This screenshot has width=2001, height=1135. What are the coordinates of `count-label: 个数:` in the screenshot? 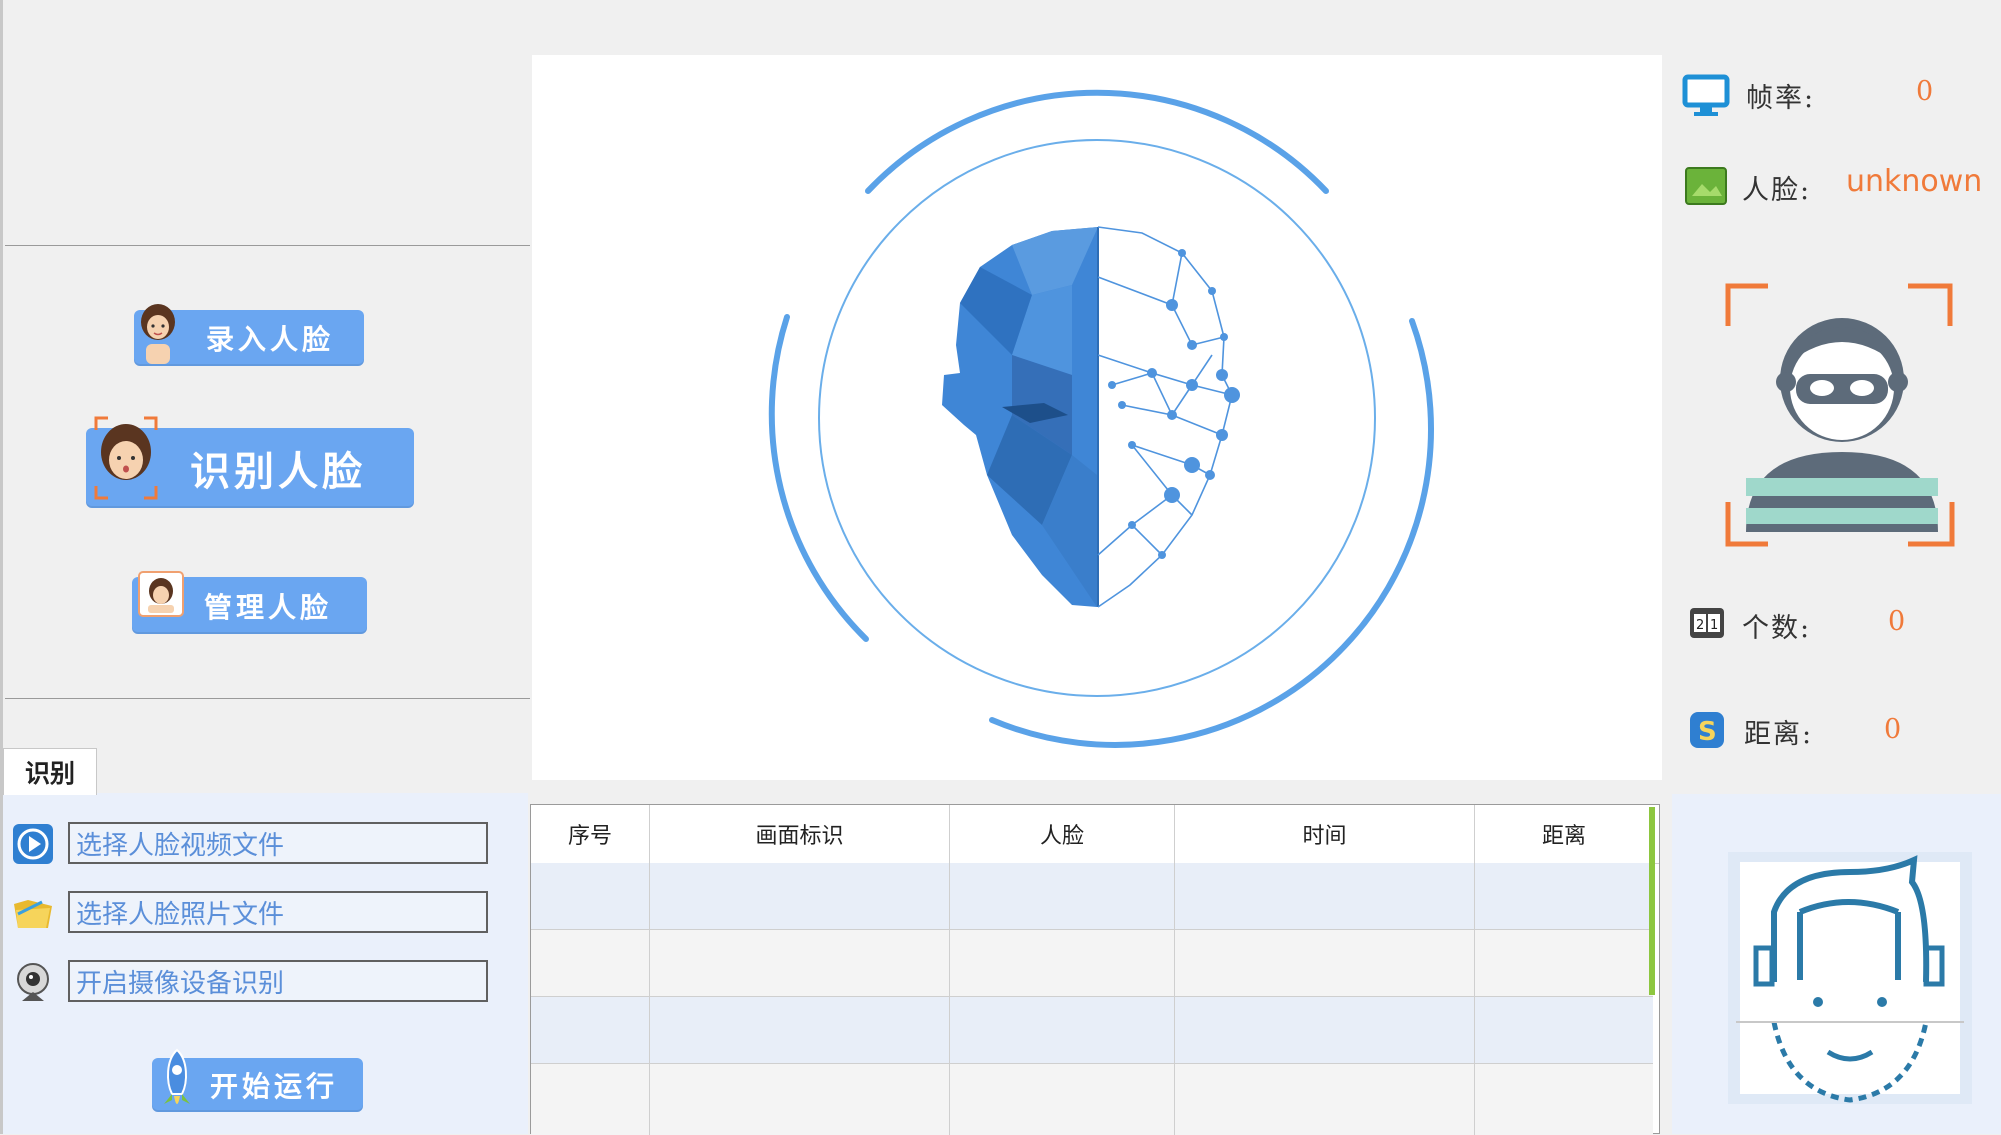 It's located at (1777, 628).